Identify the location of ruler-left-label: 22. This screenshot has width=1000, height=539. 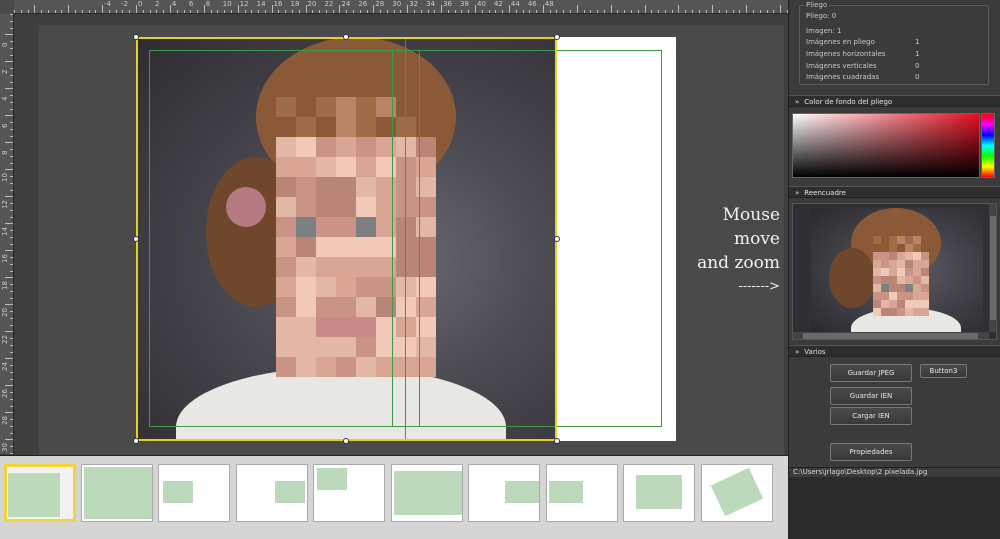
(5, 339).